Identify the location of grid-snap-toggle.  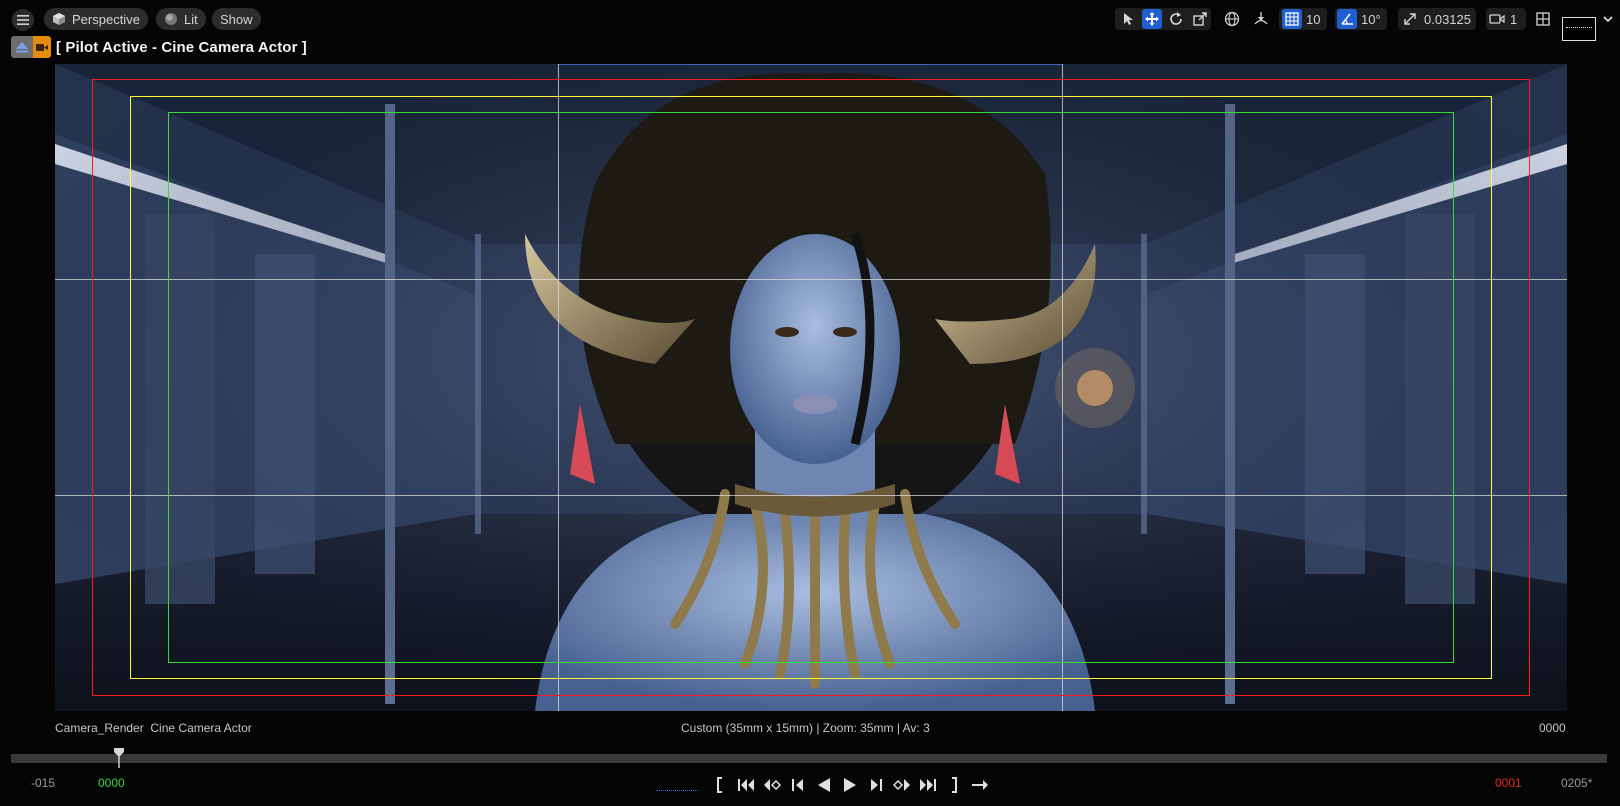
(1292, 19).